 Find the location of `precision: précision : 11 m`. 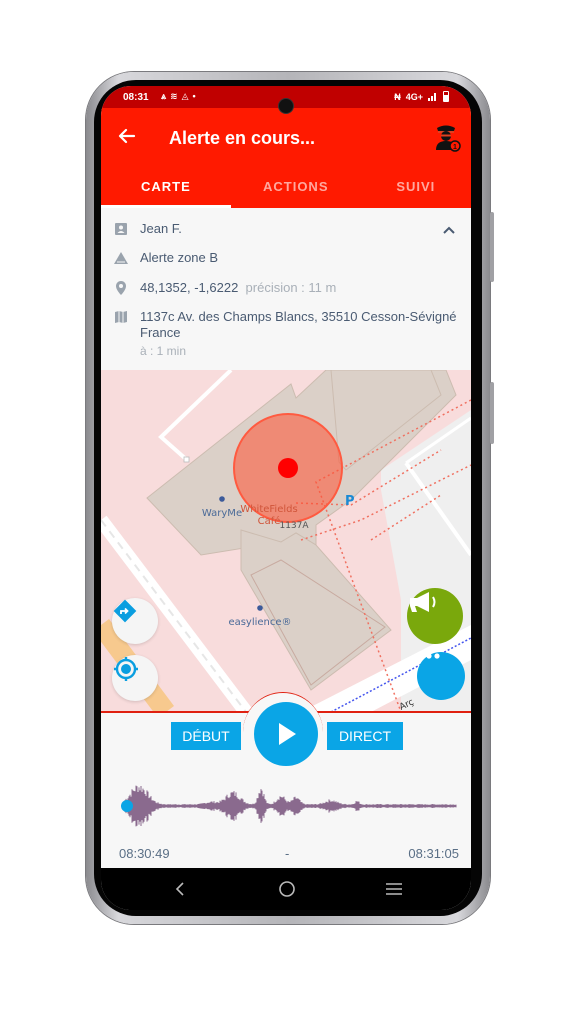

precision: précision : 11 m is located at coordinates (291, 287).